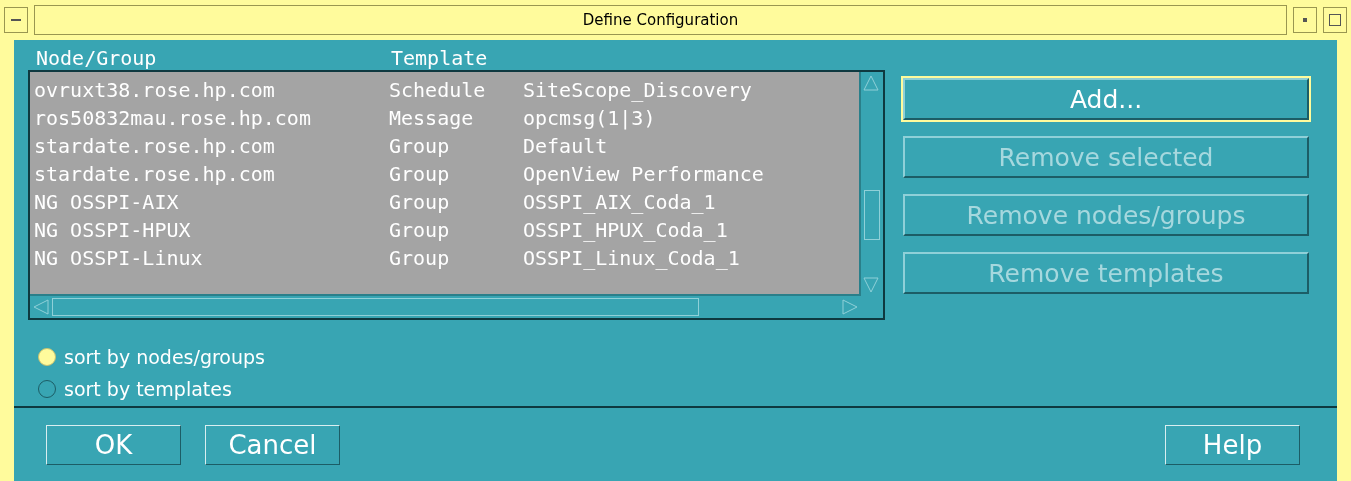  I want to click on column-header: Template, so click(439, 58).